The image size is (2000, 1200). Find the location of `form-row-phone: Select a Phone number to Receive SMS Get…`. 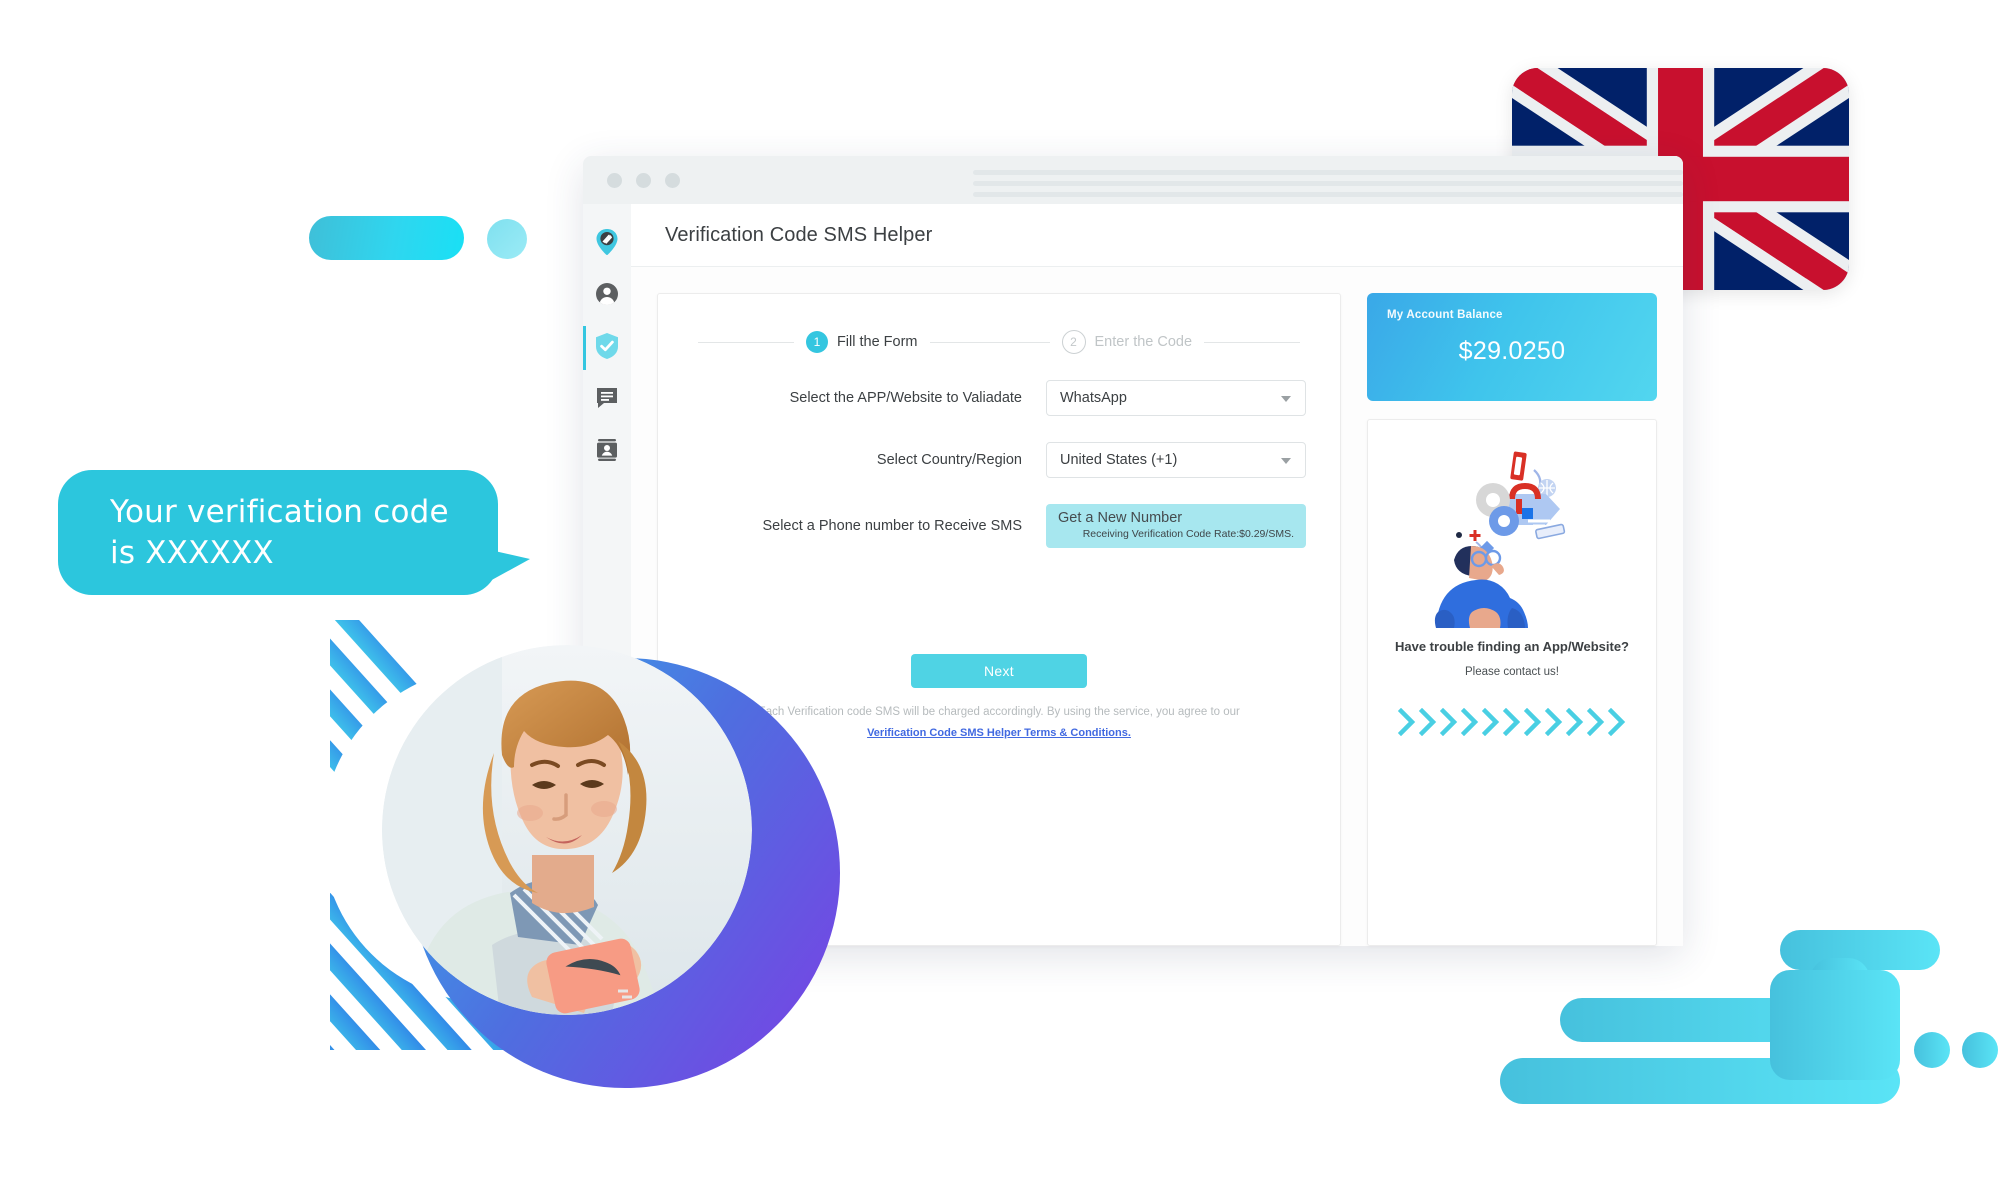

form-row-phone: Select a Phone number to Receive SMS Get… is located at coordinates (999, 526).